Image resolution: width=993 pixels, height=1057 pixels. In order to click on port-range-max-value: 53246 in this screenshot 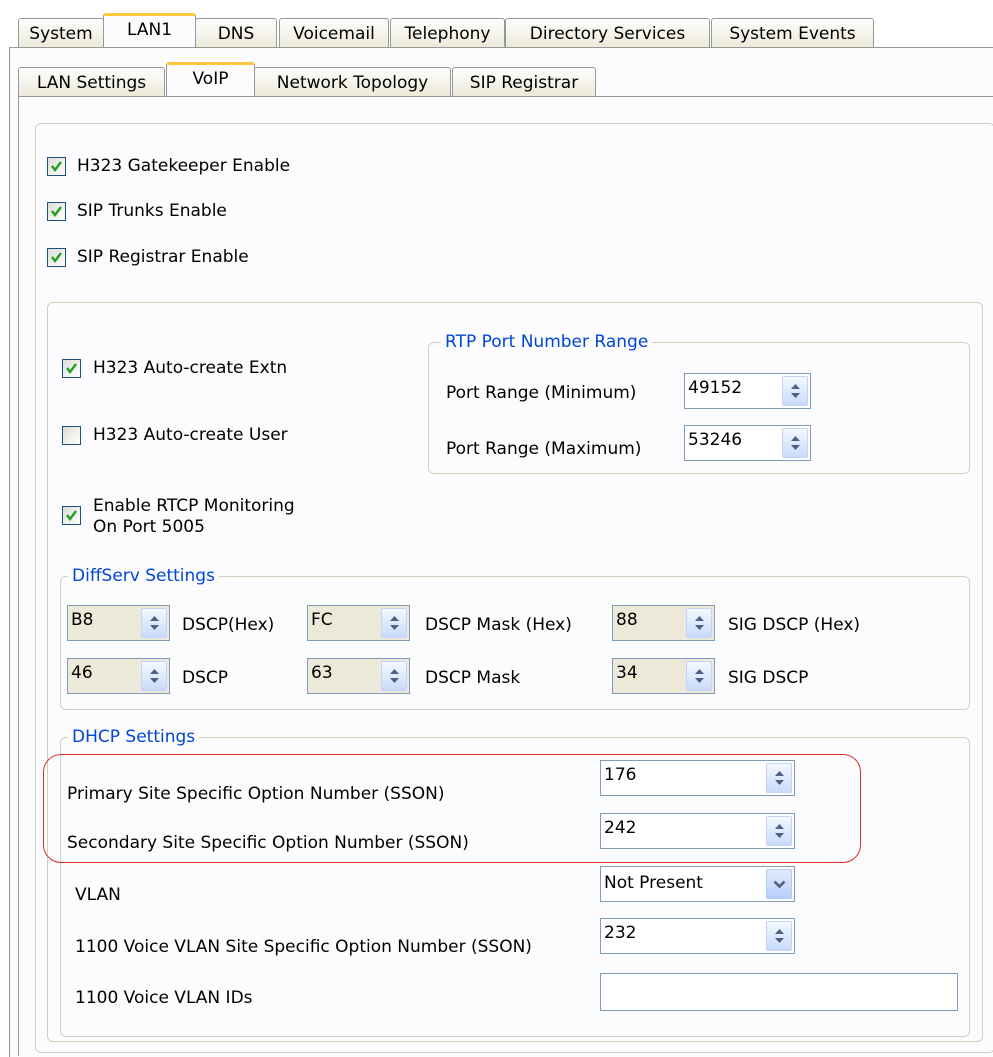, I will do `click(715, 440)`.